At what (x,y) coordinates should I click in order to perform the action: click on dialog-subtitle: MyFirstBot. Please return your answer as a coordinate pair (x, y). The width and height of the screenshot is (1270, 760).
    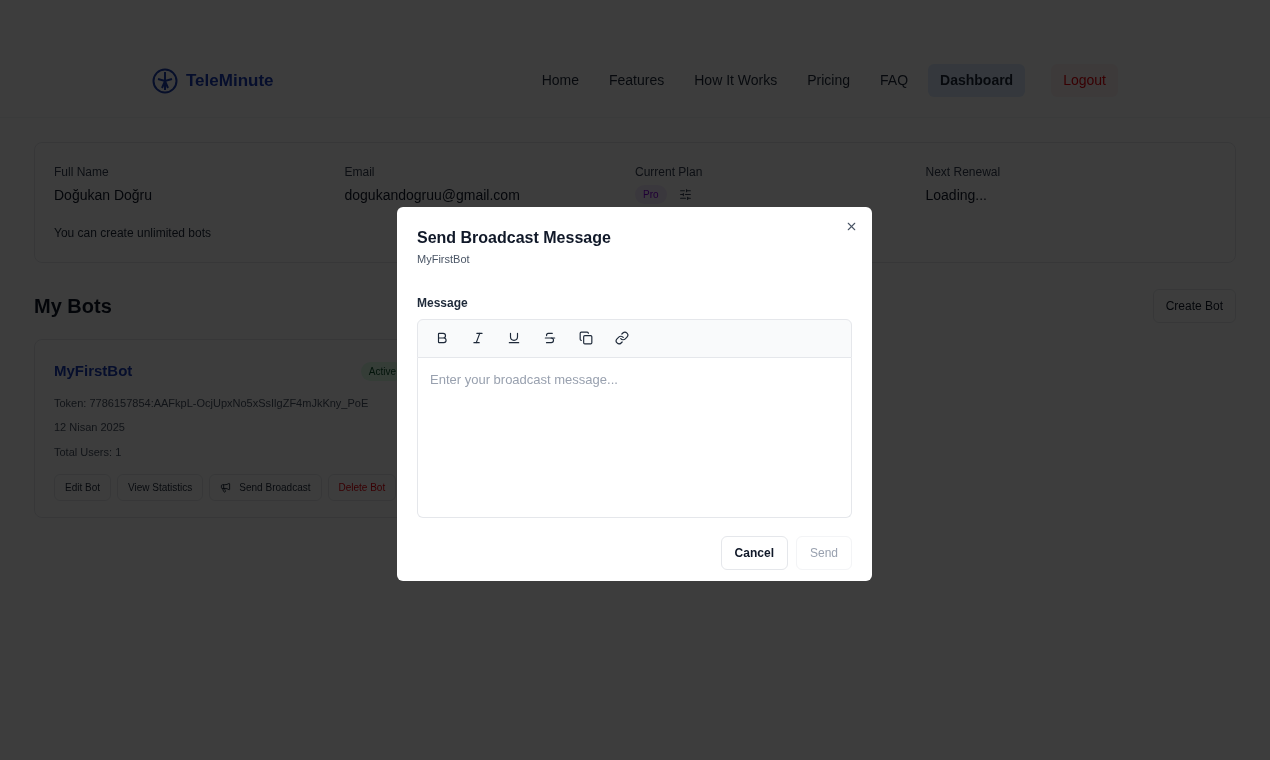
    Looking at the image, I should click on (444, 259).